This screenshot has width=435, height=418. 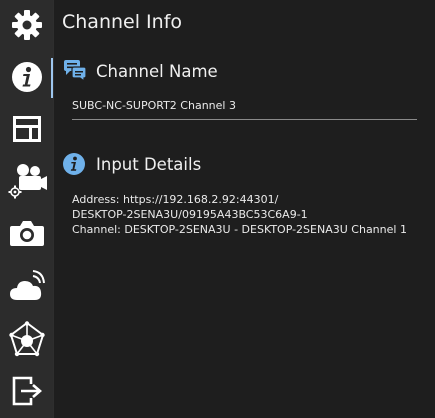 I want to click on cloud-button, so click(x=26, y=287).